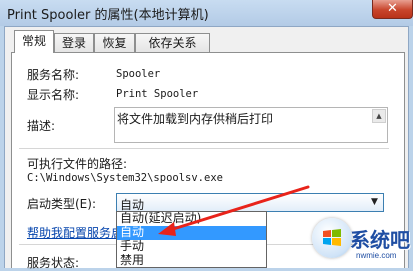  I want to click on tab-dependencies: 依存关系, so click(172, 42).